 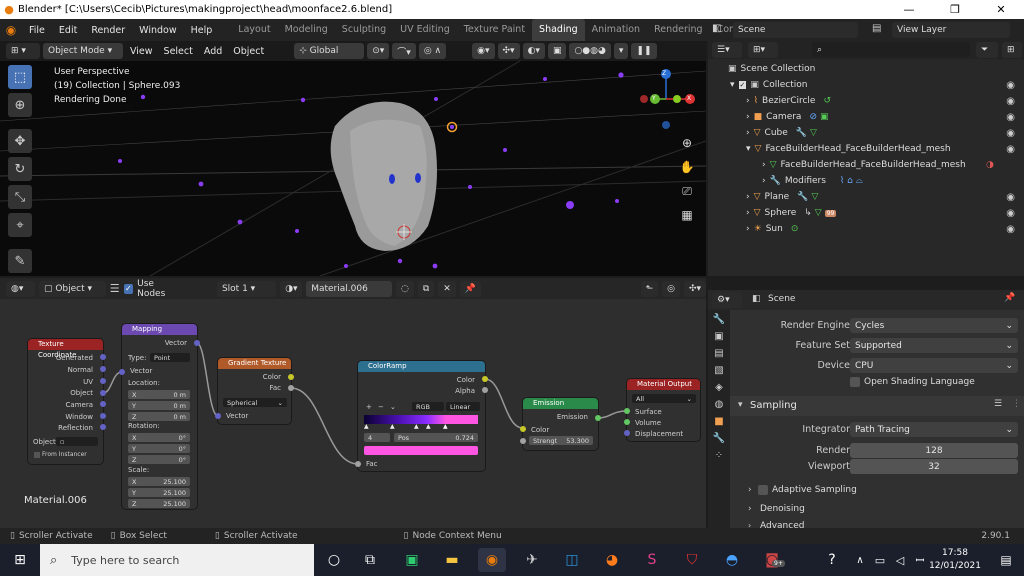 What do you see at coordinates (432, 51) in the screenshot?
I see `proportional-edit-icon: ◎ ∧` at bounding box center [432, 51].